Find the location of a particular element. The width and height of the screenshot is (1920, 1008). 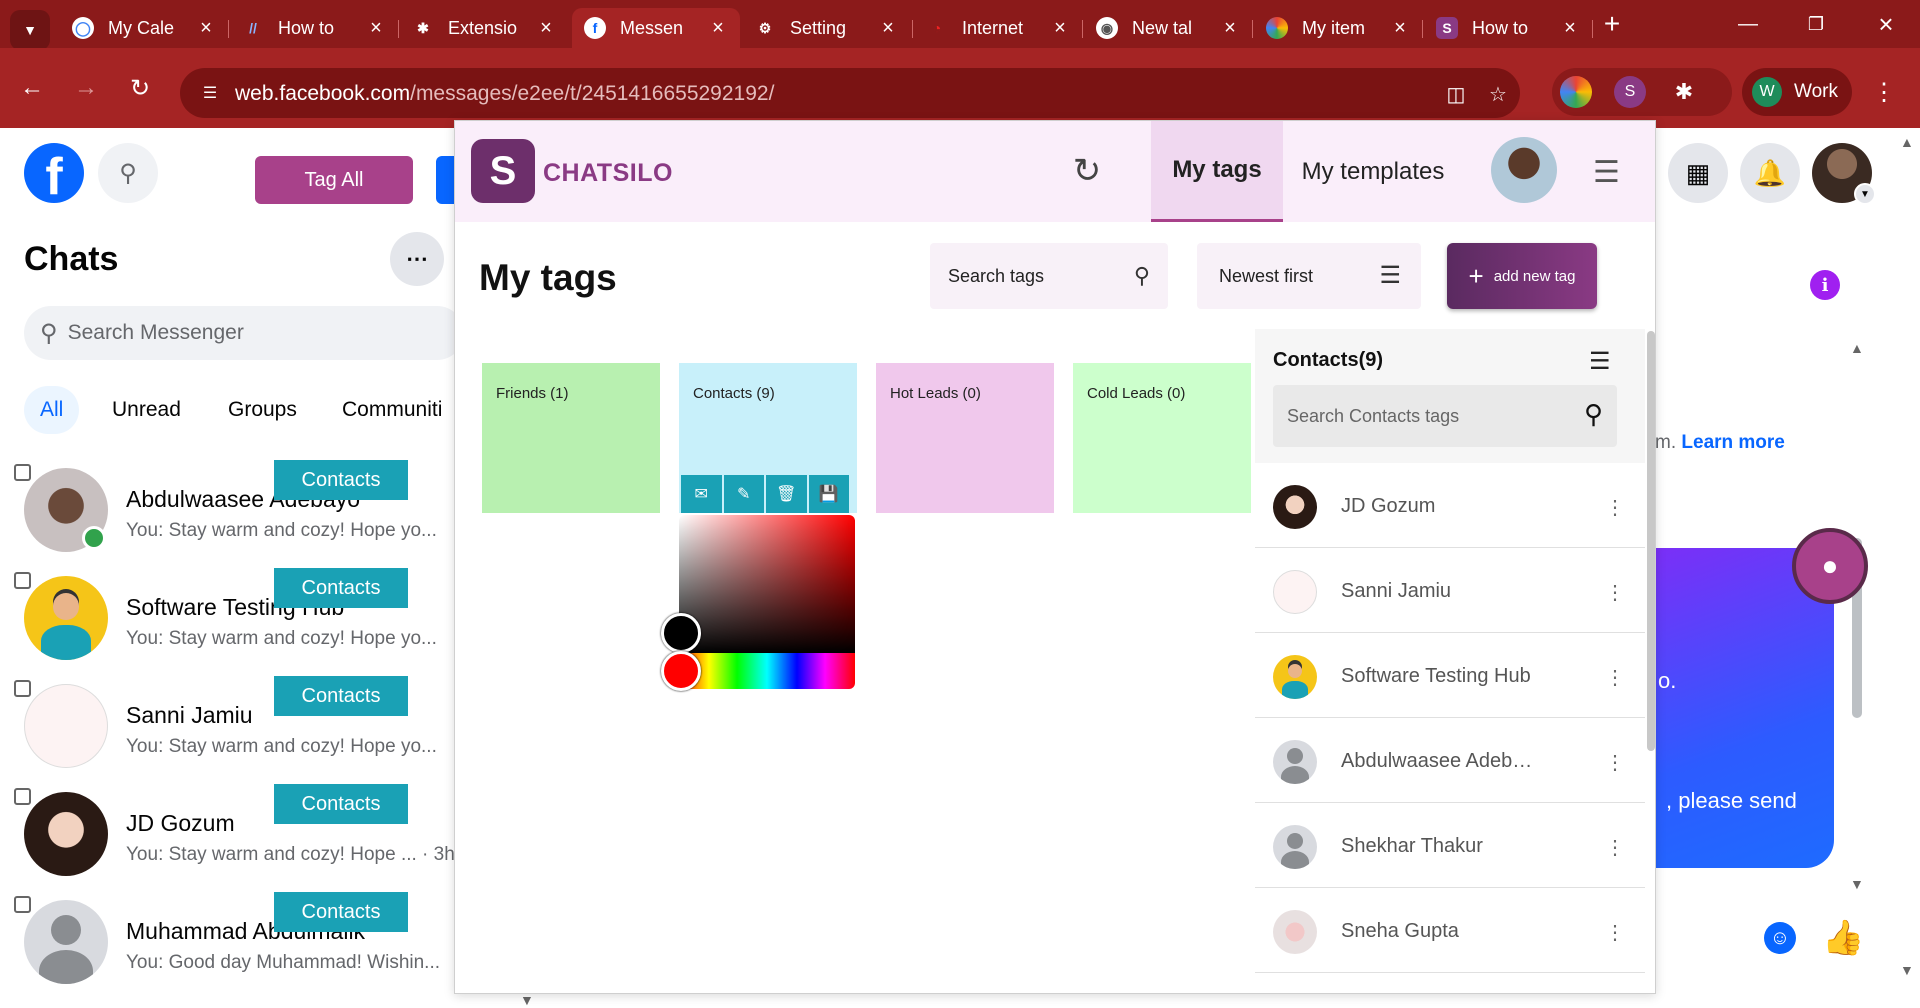

saturation-area is located at coordinates (767, 584).